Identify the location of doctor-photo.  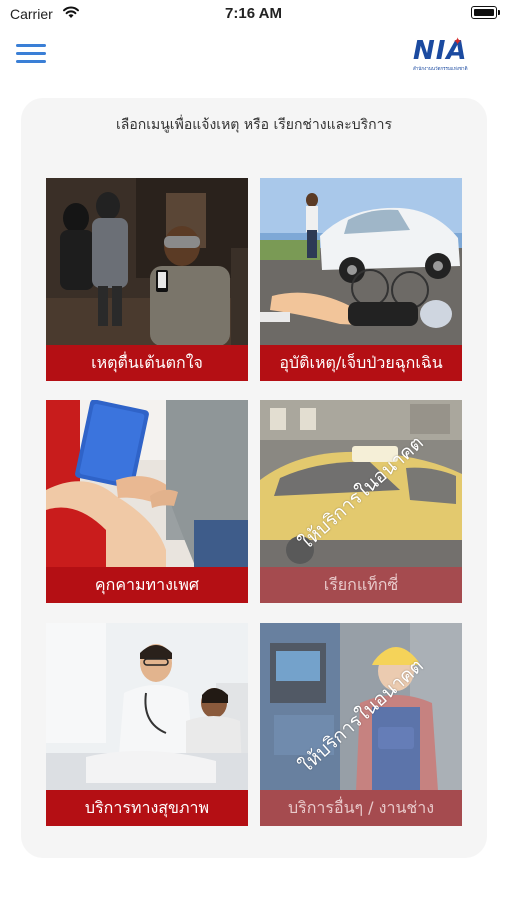
(147, 707).